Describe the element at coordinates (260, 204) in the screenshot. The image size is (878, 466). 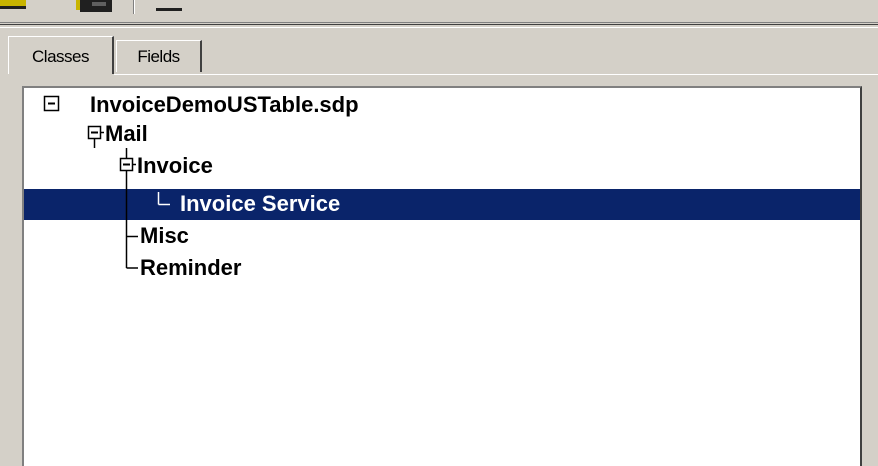
I see `tree-node-invoice-service: Invoice Service` at that location.